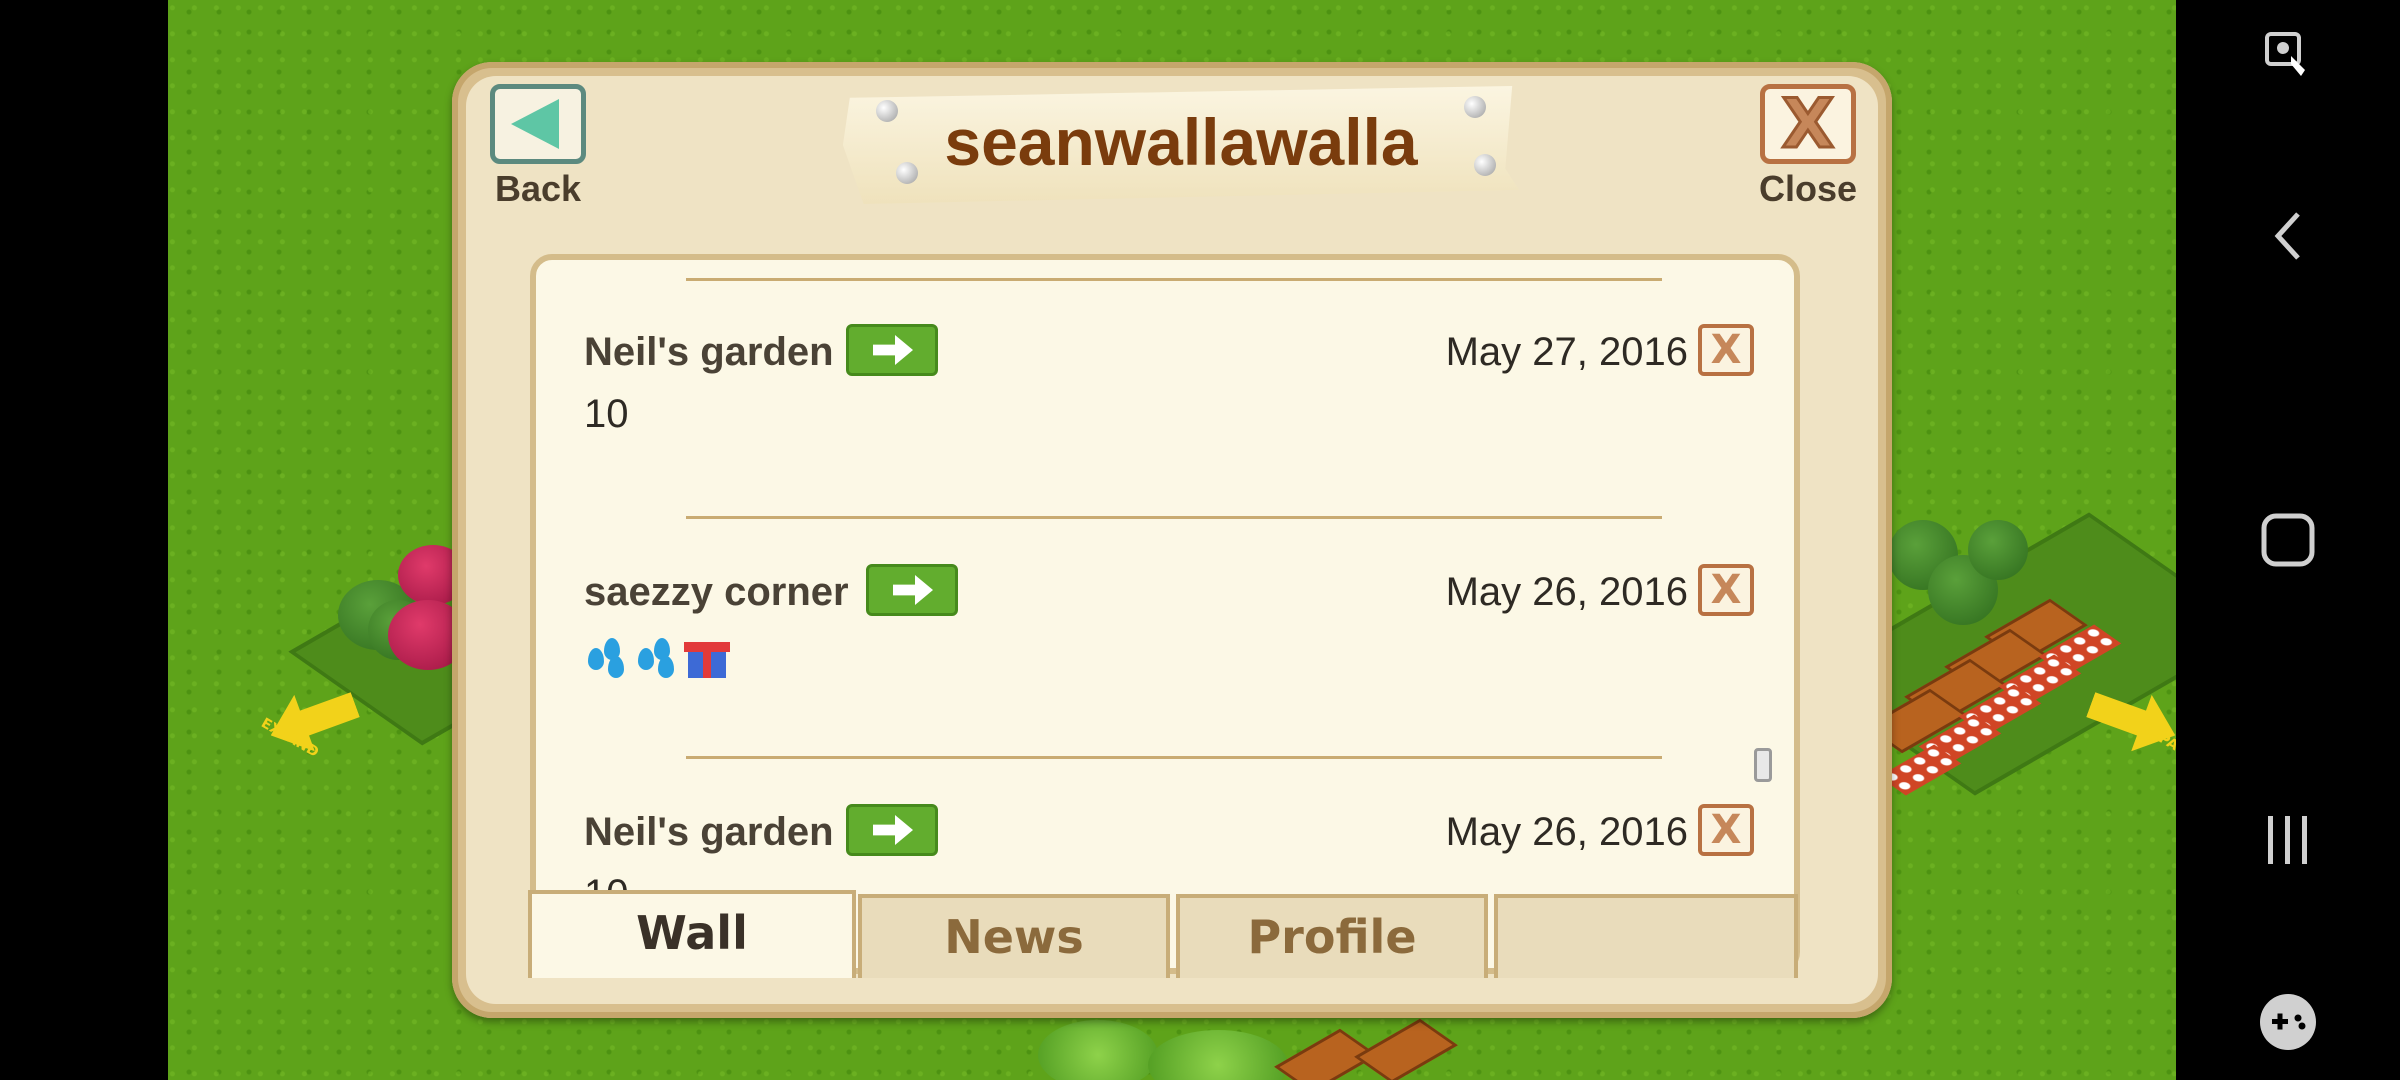 This screenshot has height=1080, width=2400. Describe the element at coordinates (1763, 765) in the screenshot. I see `scrollbar-thumb` at that location.